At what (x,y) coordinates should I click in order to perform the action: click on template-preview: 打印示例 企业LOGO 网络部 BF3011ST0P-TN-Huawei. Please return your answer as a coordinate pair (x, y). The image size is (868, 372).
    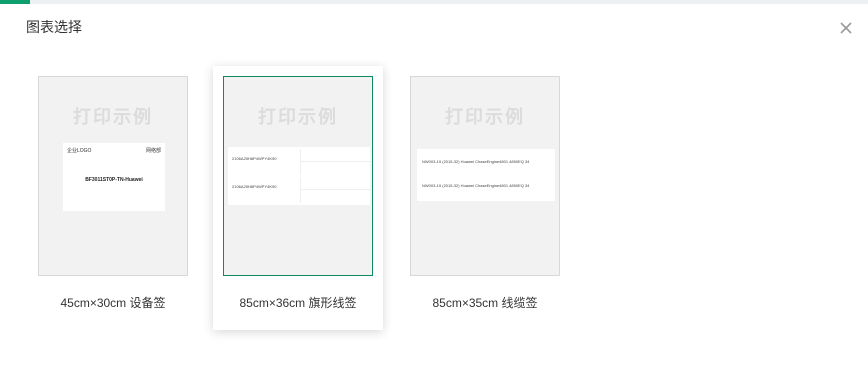
    Looking at the image, I should click on (113, 176).